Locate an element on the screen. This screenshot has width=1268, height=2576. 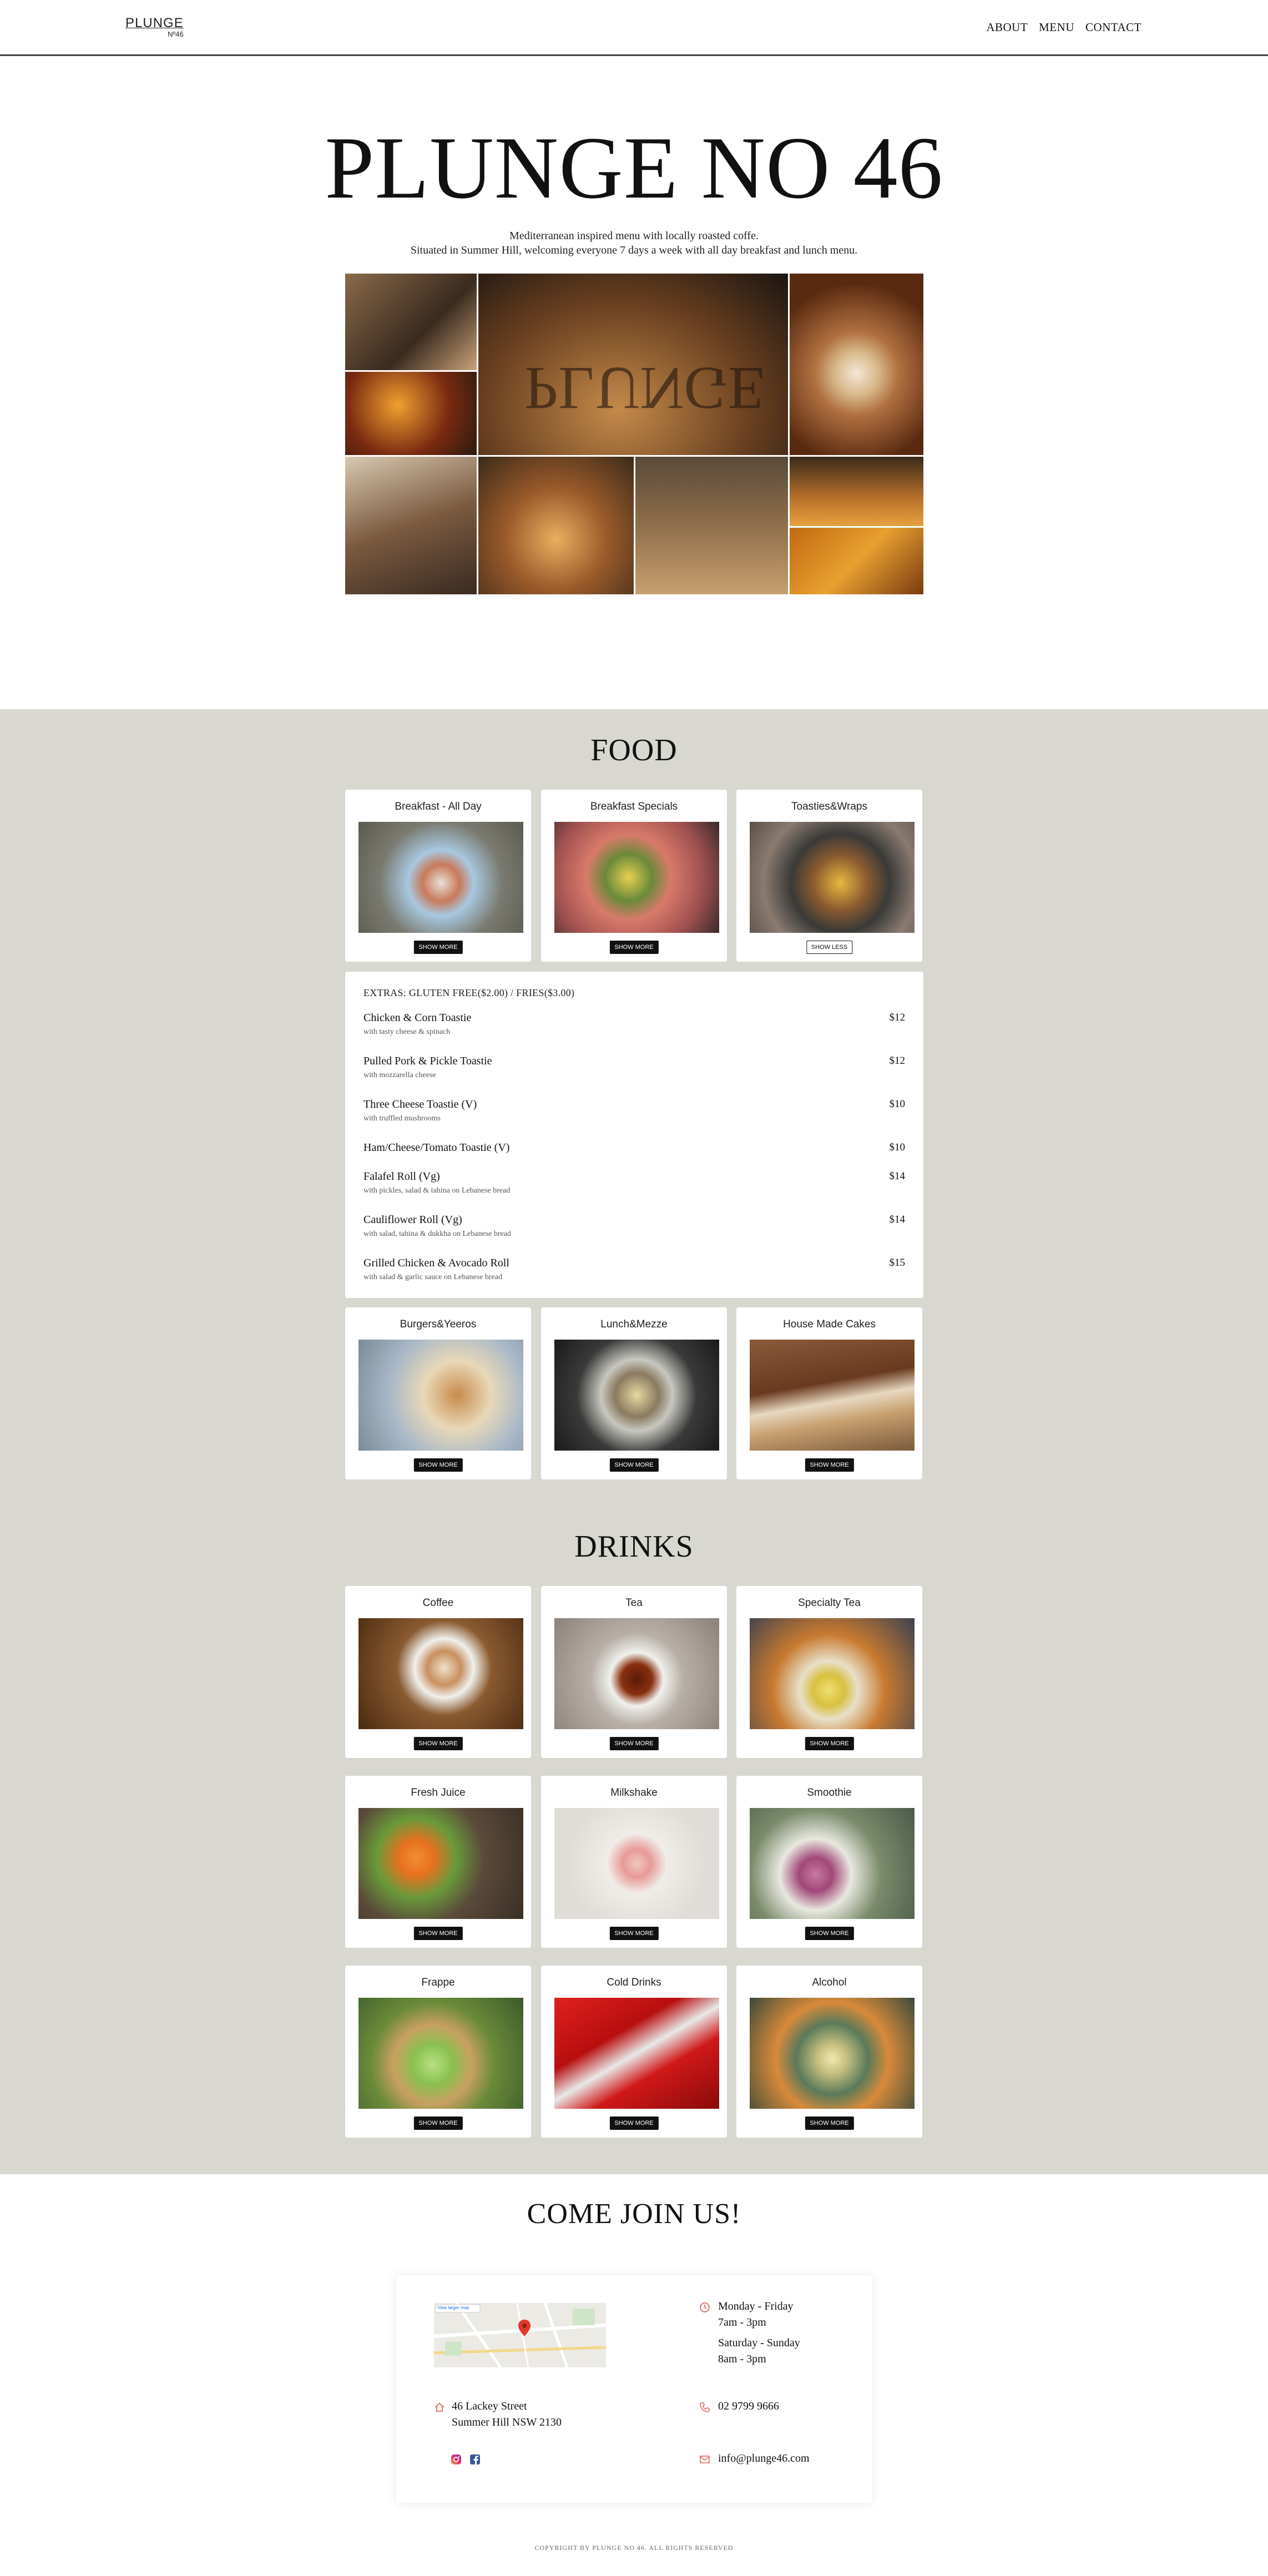
phone-number: 02 9799 9666 is located at coordinates (748, 2406).